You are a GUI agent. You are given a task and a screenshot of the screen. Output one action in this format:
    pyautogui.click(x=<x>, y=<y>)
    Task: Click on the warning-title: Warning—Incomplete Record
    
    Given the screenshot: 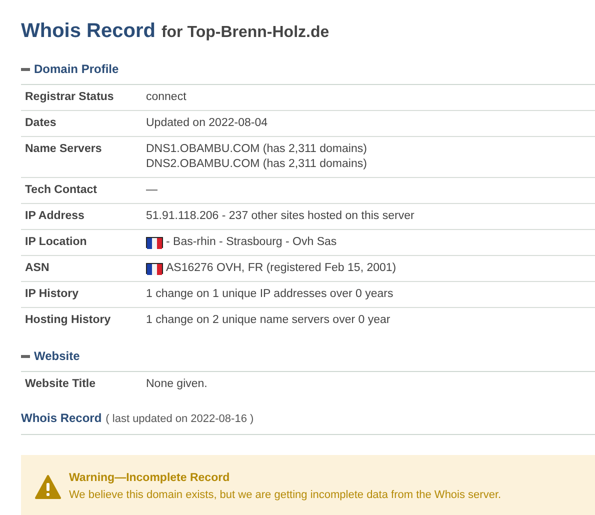 What is the action you would take?
    pyautogui.click(x=150, y=478)
    